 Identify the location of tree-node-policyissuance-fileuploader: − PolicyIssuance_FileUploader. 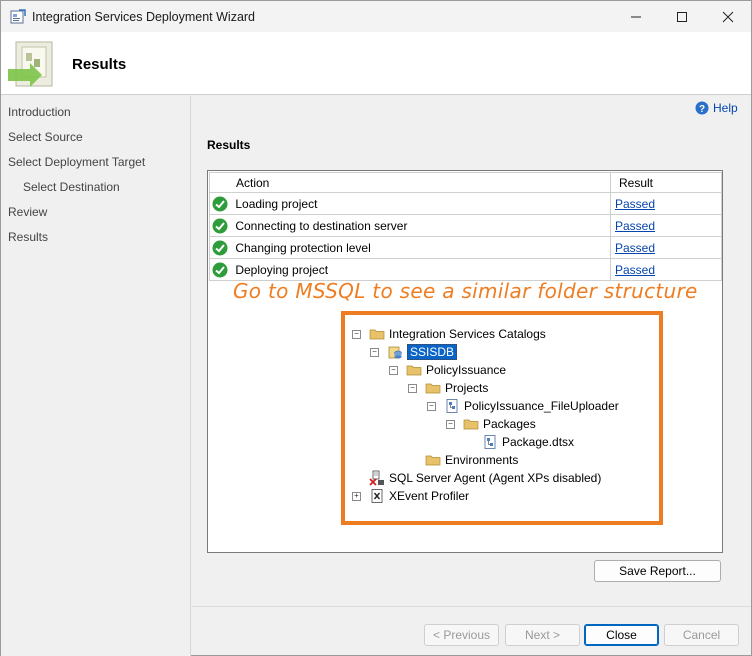
(523, 406).